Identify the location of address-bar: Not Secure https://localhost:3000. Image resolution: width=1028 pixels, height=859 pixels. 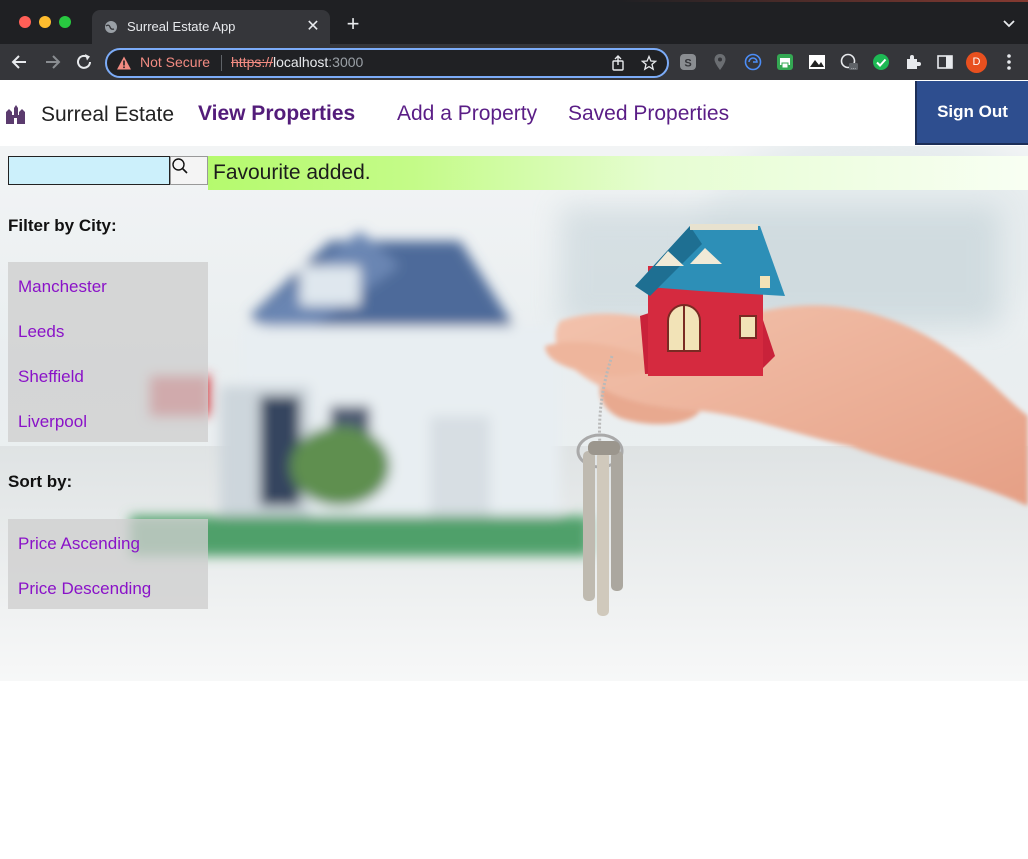
(387, 63).